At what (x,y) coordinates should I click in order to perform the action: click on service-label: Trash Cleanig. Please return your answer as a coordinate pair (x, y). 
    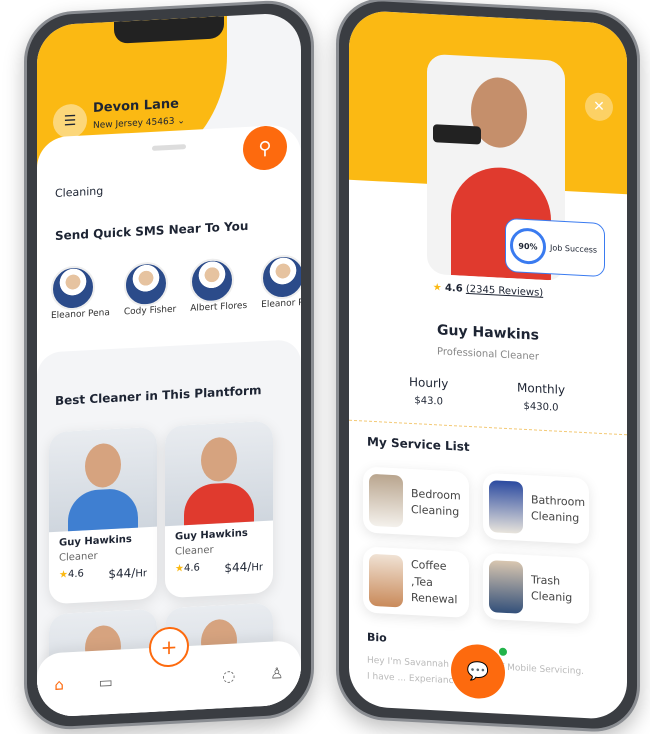
    Looking at the image, I should click on (552, 588).